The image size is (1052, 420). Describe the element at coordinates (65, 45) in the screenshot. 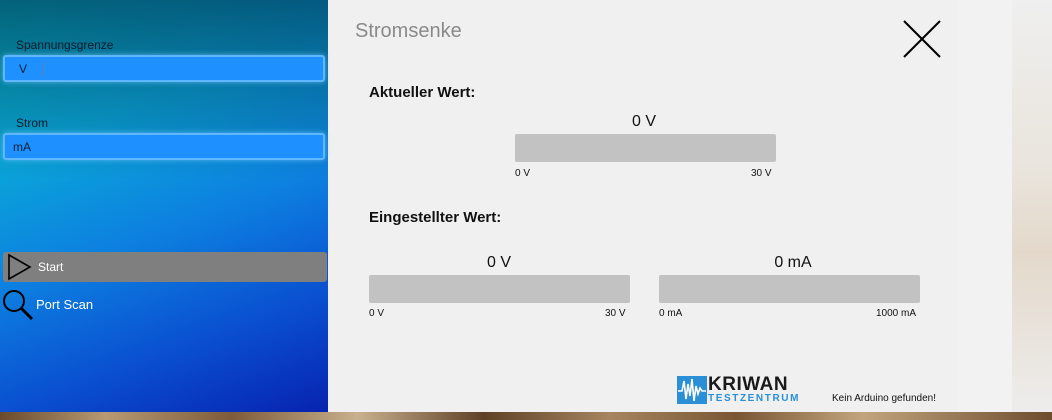

I see `voltage-limit-label: Spannungsgrenze` at that location.